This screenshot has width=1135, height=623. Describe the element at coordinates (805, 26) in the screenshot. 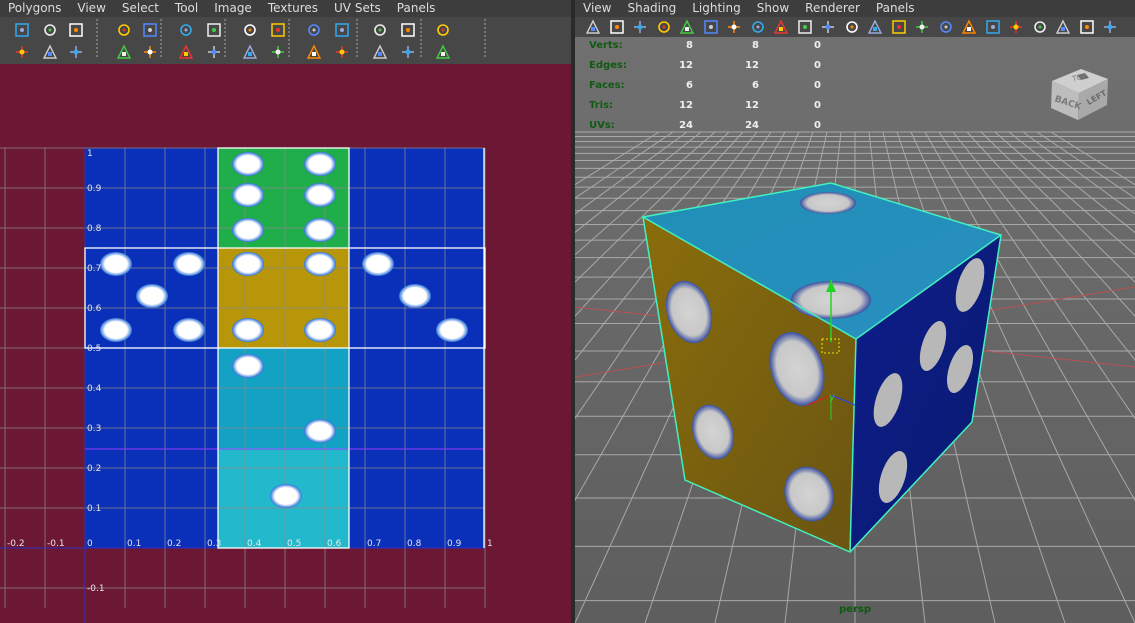

I see `field-chart-icon` at that location.